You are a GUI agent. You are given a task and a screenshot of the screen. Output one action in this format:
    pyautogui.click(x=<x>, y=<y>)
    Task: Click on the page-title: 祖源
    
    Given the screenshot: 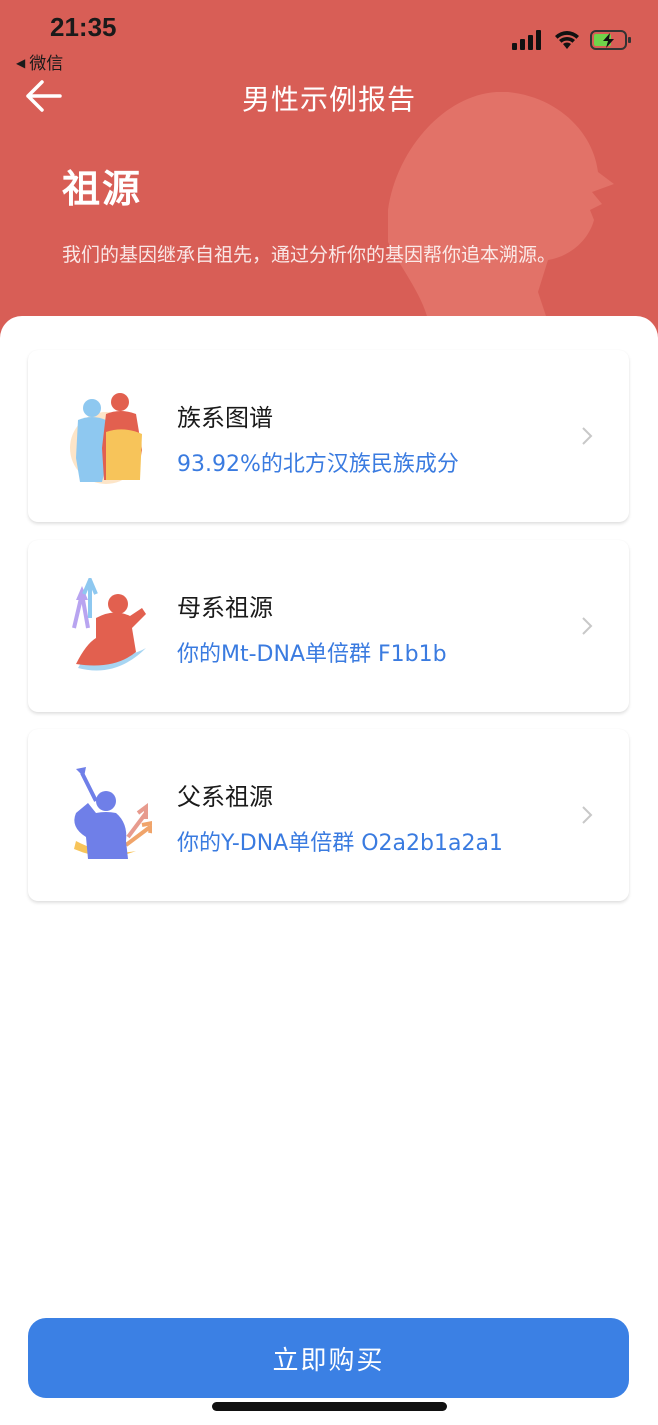 What is the action you would take?
    pyautogui.click(x=102, y=189)
    